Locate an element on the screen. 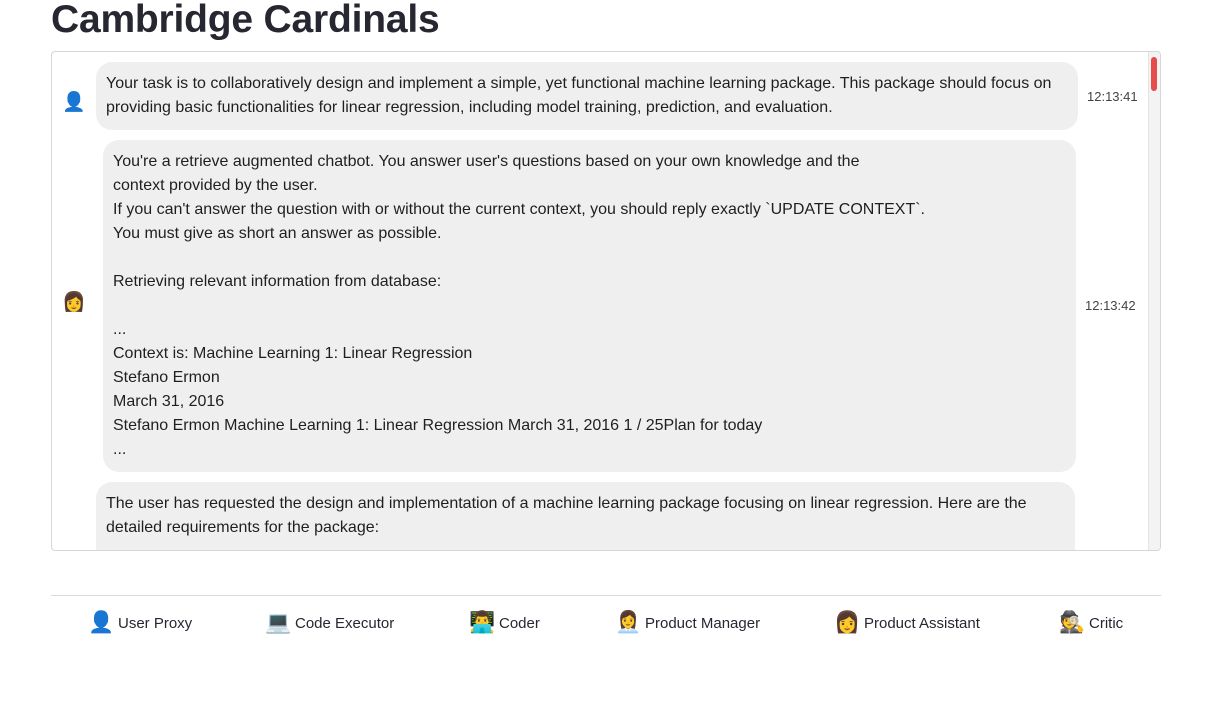 The width and height of the screenshot is (1223, 710). agent-coder: 👨‍💻 Coder is located at coordinates (504, 623).